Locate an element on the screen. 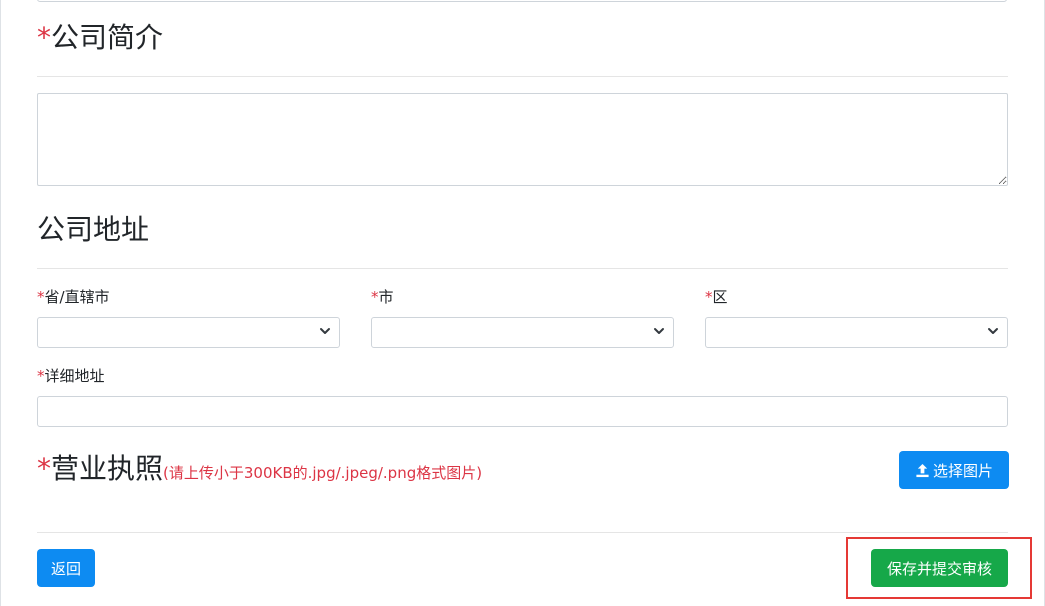  detail-address-label: *详细地址 is located at coordinates (71, 376).